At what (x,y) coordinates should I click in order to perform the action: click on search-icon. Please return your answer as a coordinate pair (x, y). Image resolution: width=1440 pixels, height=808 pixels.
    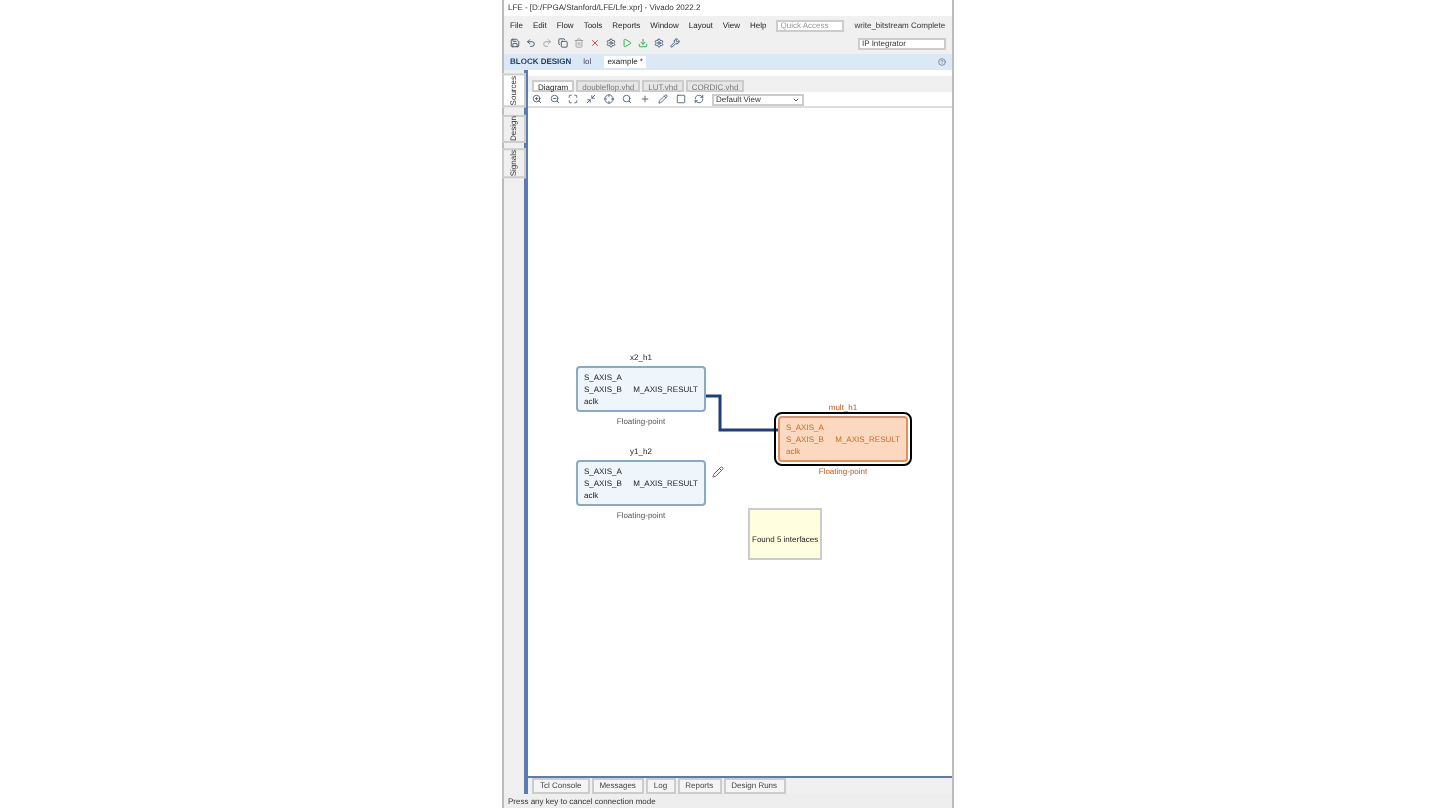
    Looking at the image, I should click on (627, 99).